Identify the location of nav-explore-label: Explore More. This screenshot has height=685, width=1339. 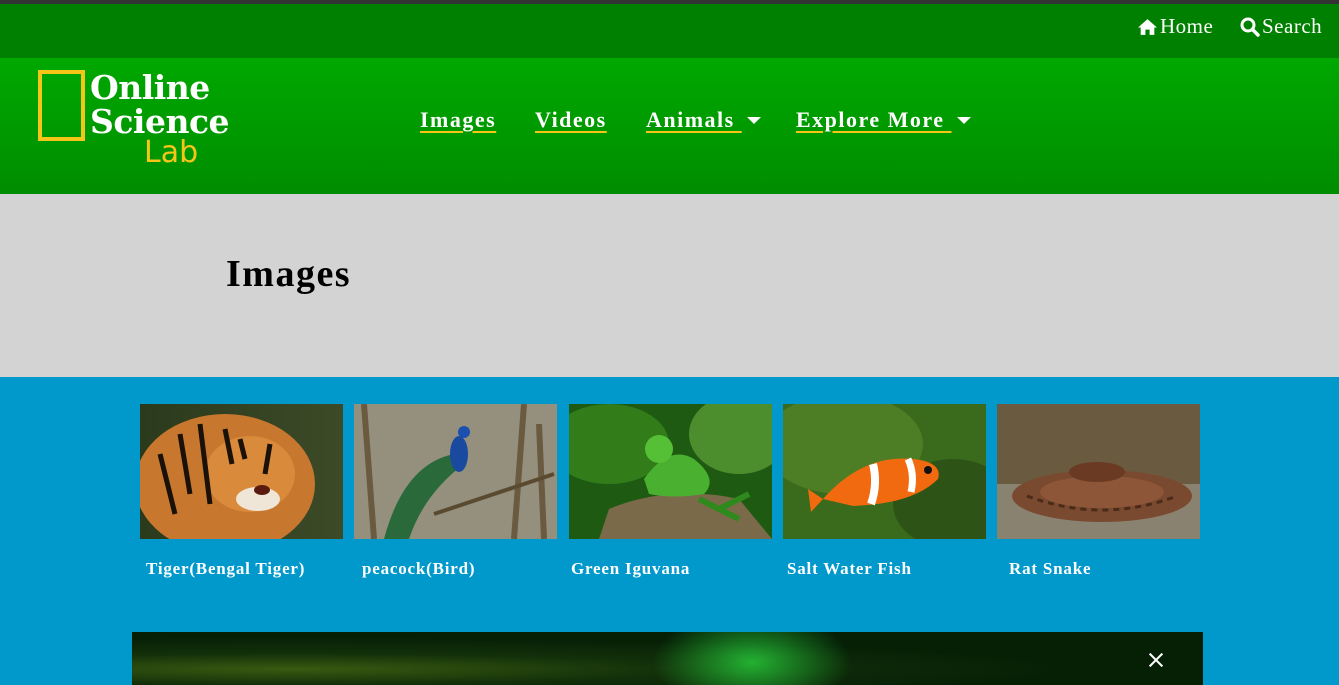
(874, 119).